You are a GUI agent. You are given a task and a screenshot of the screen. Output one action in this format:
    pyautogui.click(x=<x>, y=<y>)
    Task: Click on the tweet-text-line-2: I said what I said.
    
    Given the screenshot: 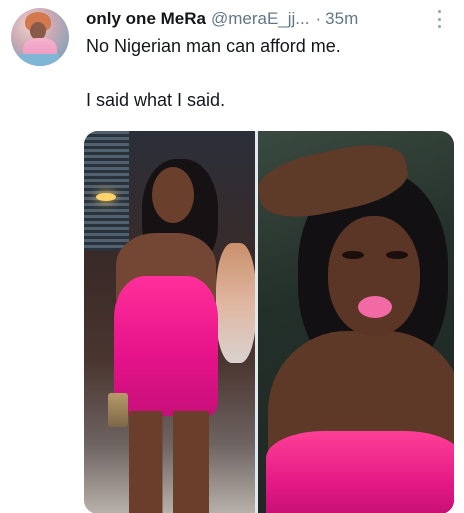 What is the action you would take?
    pyautogui.click(x=156, y=100)
    